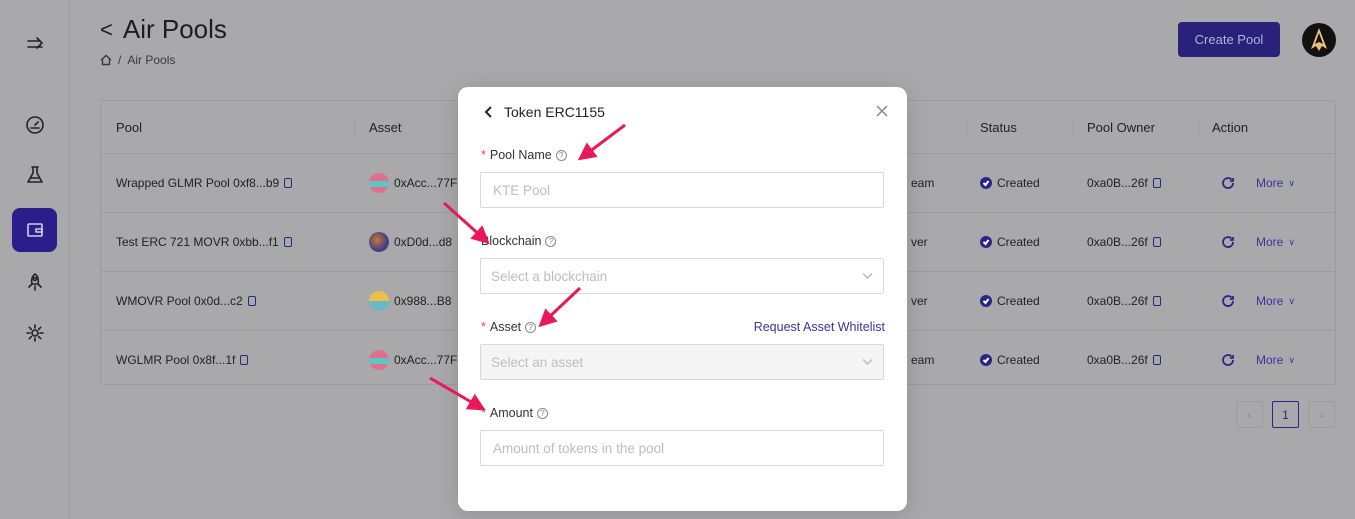 This screenshot has height=519, width=1355. Describe the element at coordinates (919, 242) in the screenshot. I see `network-cell: ver` at that location.